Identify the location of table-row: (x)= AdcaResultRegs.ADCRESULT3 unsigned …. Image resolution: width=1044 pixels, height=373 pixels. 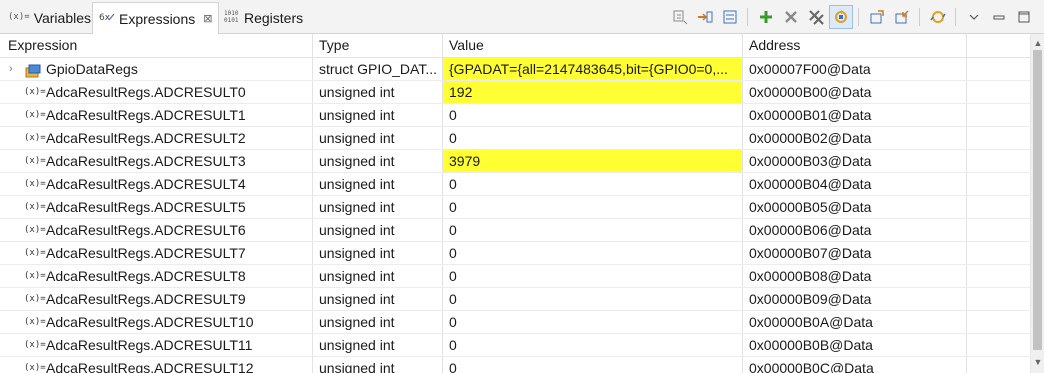
(515, 161).